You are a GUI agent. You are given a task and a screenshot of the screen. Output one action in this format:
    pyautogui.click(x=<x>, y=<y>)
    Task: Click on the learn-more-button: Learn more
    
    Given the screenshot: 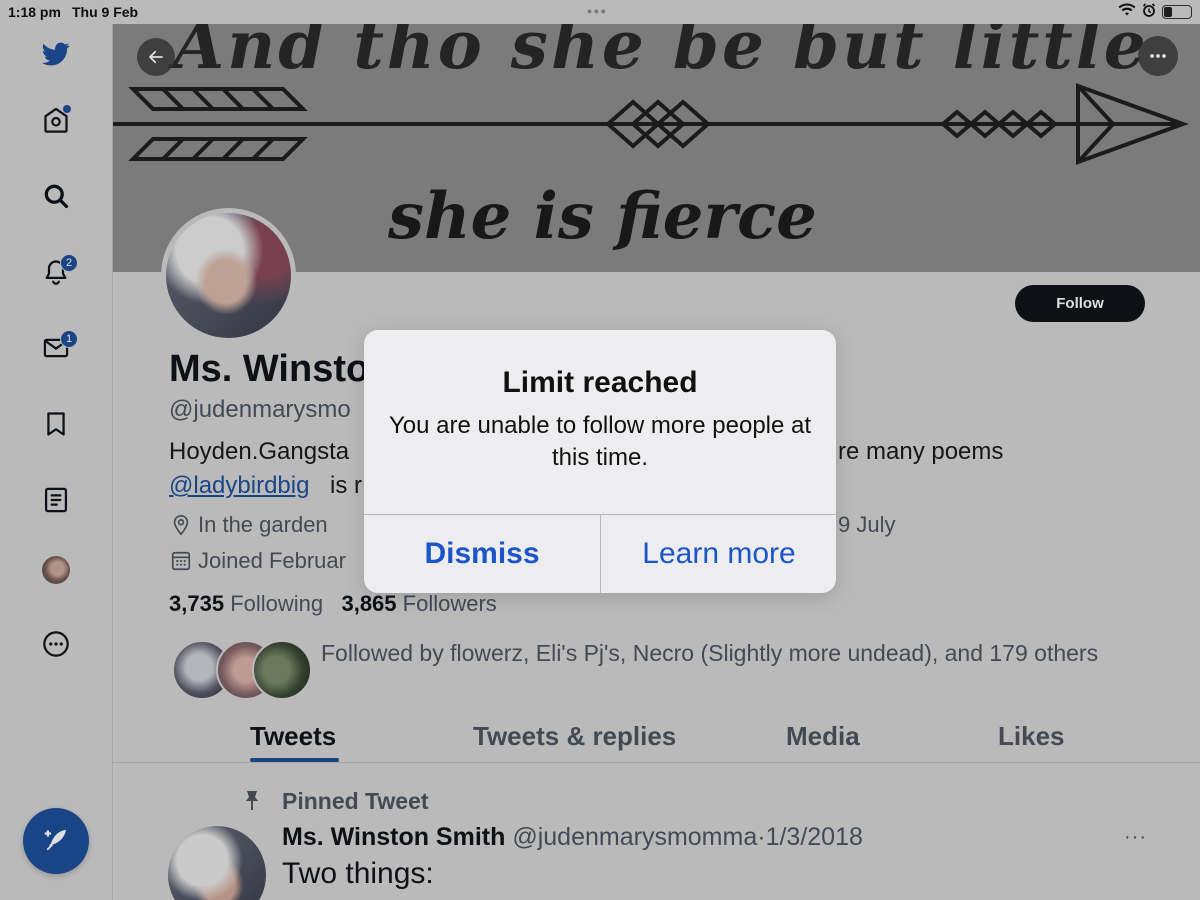 What is the action you would take?
    pyautogui.click(x=718, y=554)
    